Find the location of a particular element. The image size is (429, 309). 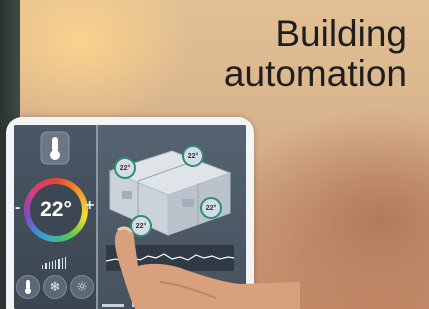

hand-pointing is located at coordinates (207, 267).